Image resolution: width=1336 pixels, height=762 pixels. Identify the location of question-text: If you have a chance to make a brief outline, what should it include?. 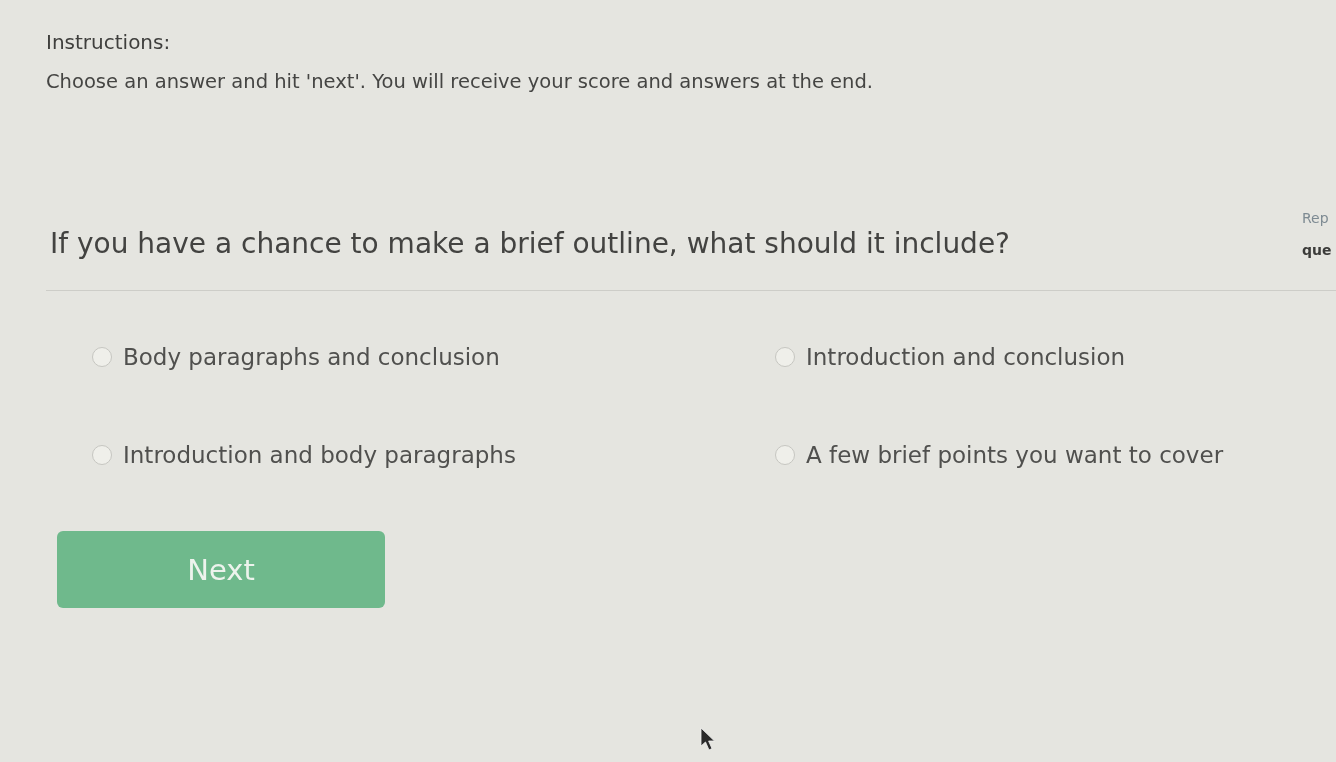
(530, 244).